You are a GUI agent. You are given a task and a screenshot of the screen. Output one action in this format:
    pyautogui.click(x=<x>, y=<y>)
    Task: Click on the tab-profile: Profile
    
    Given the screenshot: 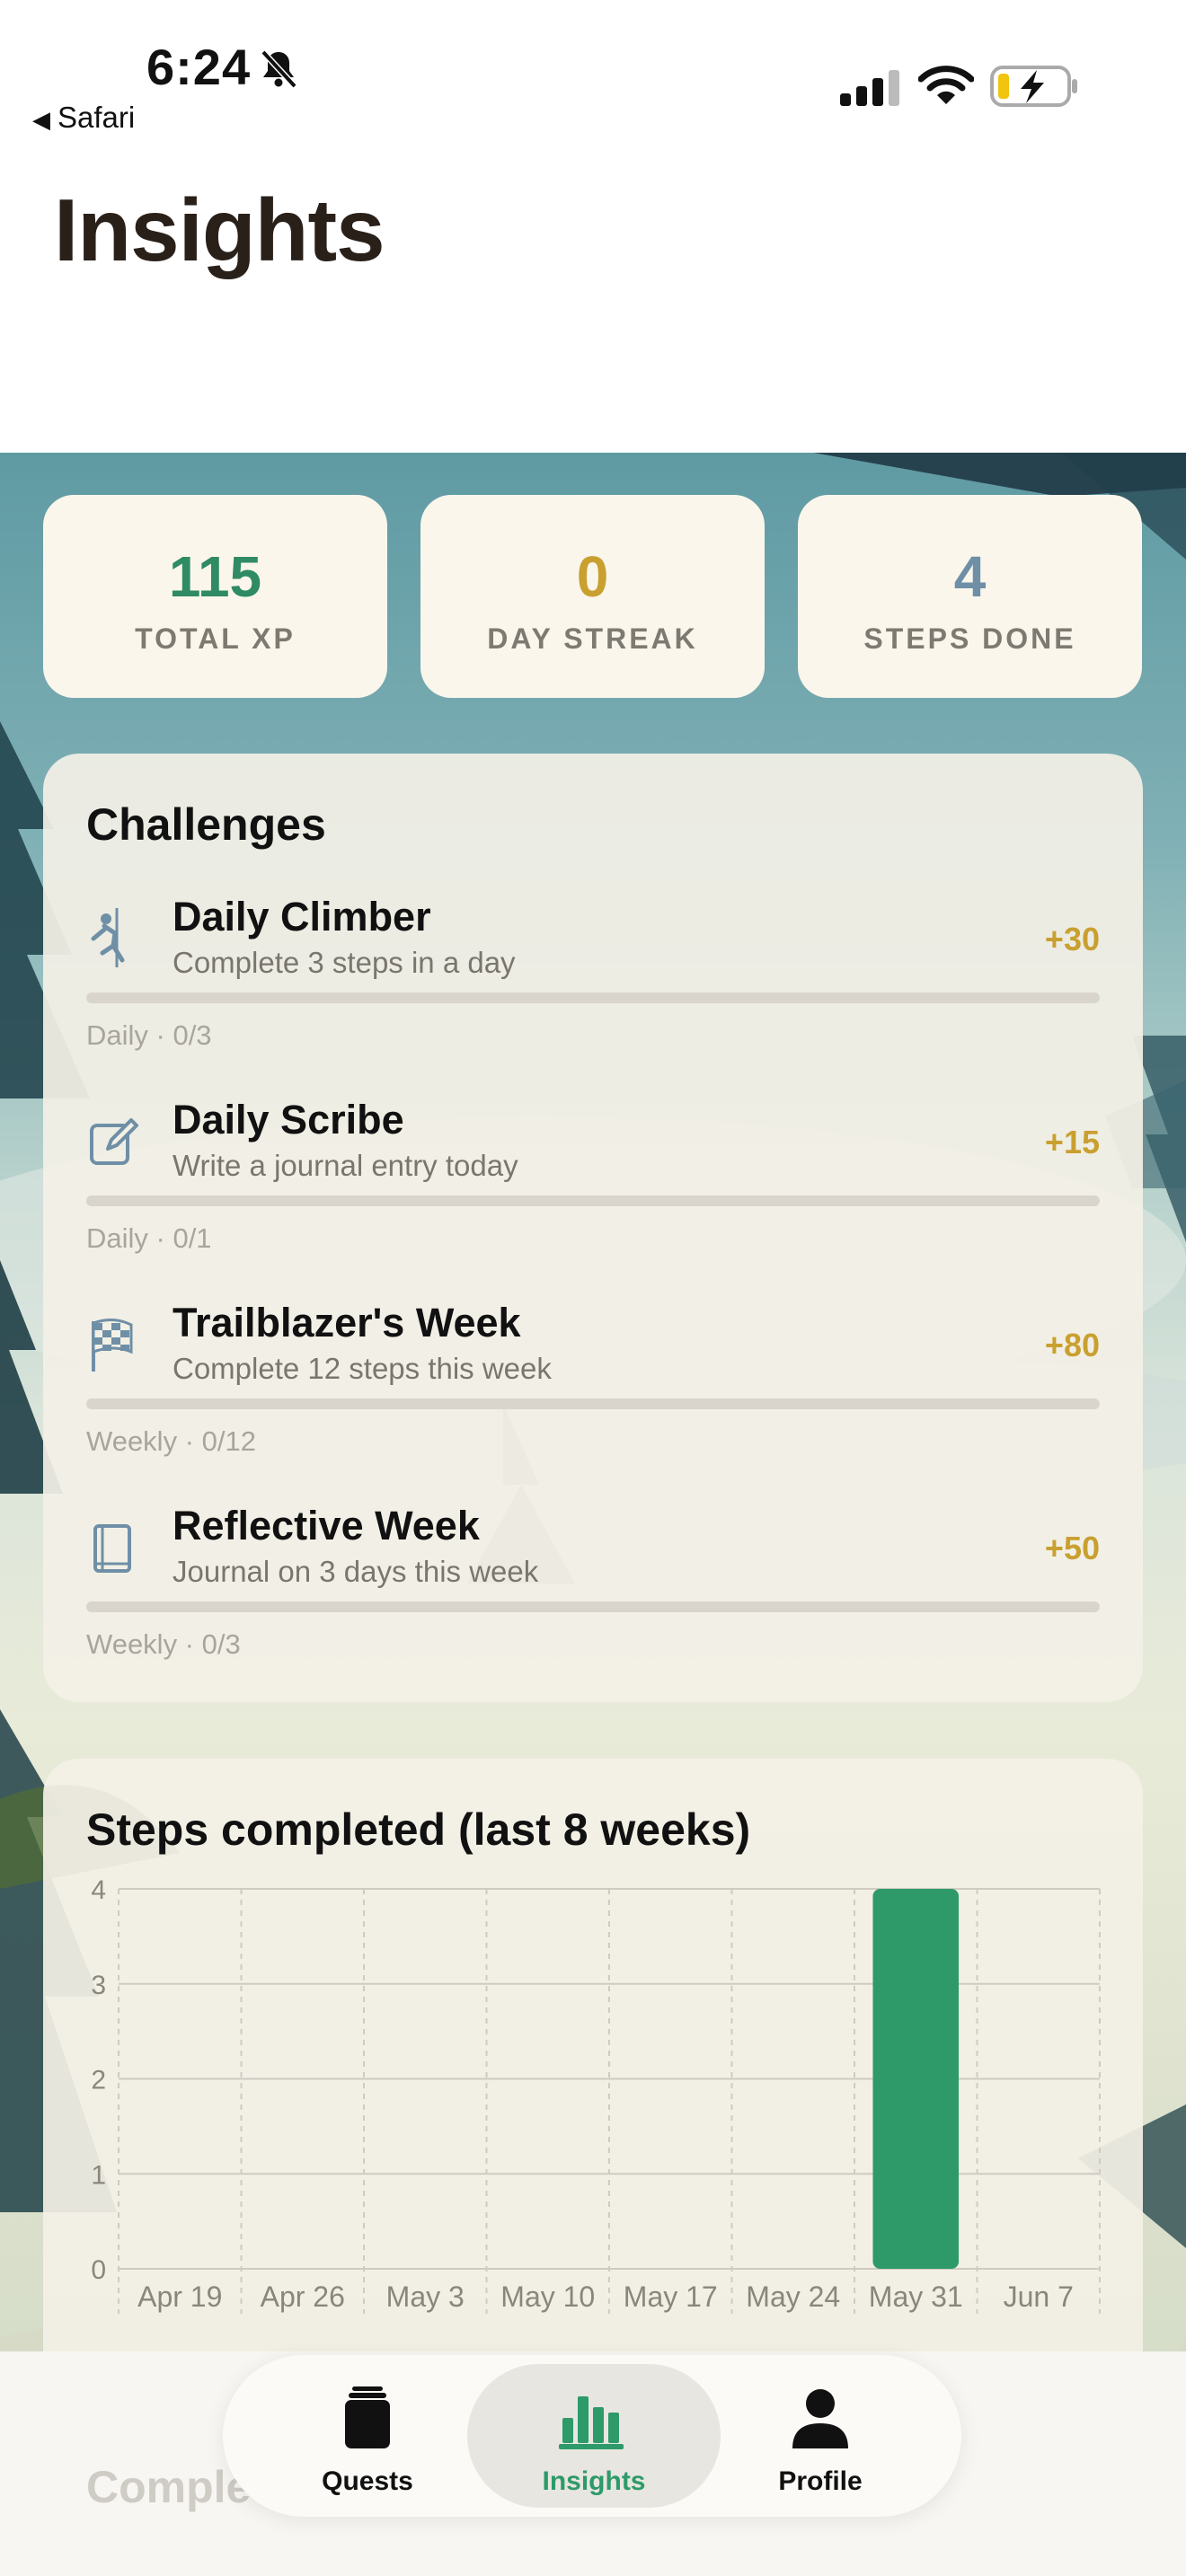 What is the action you would take?
    pyautogui.click(x=820, y=2436)
    